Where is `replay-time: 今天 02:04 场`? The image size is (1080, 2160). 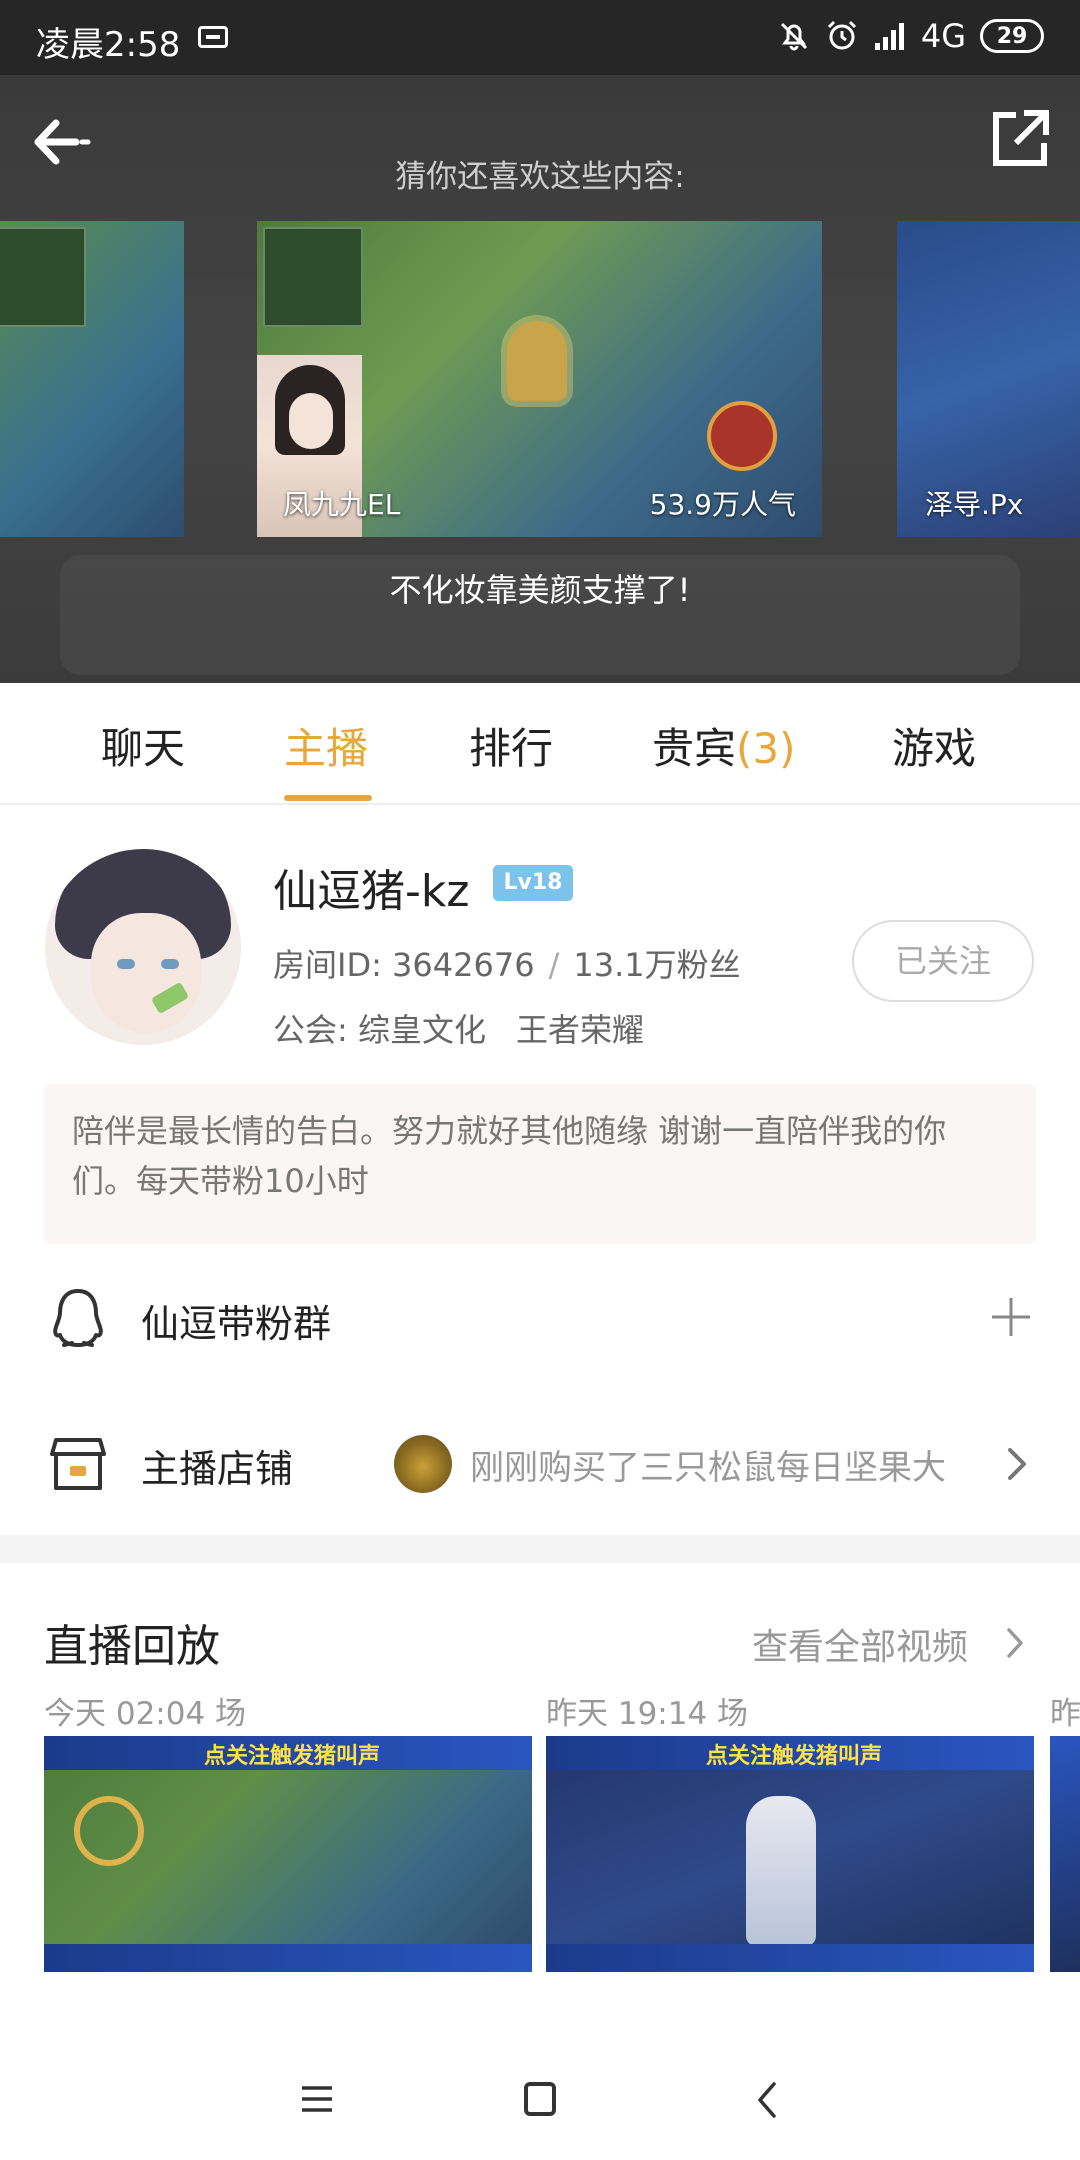 replay-time: 今天 02:04 场 is located at coordinates (145, 1714).